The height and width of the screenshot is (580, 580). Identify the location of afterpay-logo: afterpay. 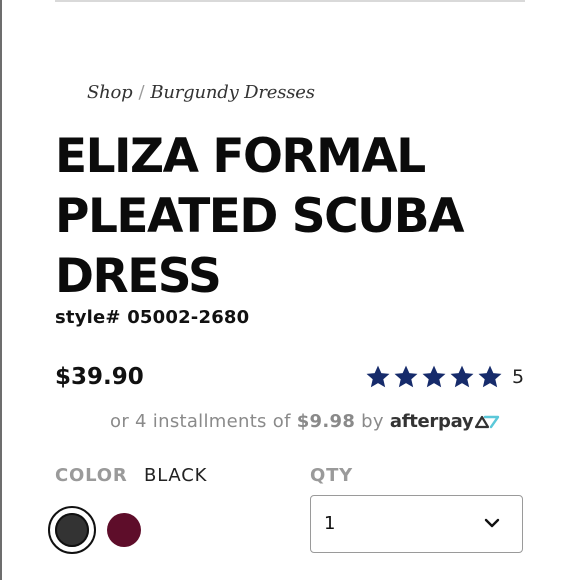
(445, 421).